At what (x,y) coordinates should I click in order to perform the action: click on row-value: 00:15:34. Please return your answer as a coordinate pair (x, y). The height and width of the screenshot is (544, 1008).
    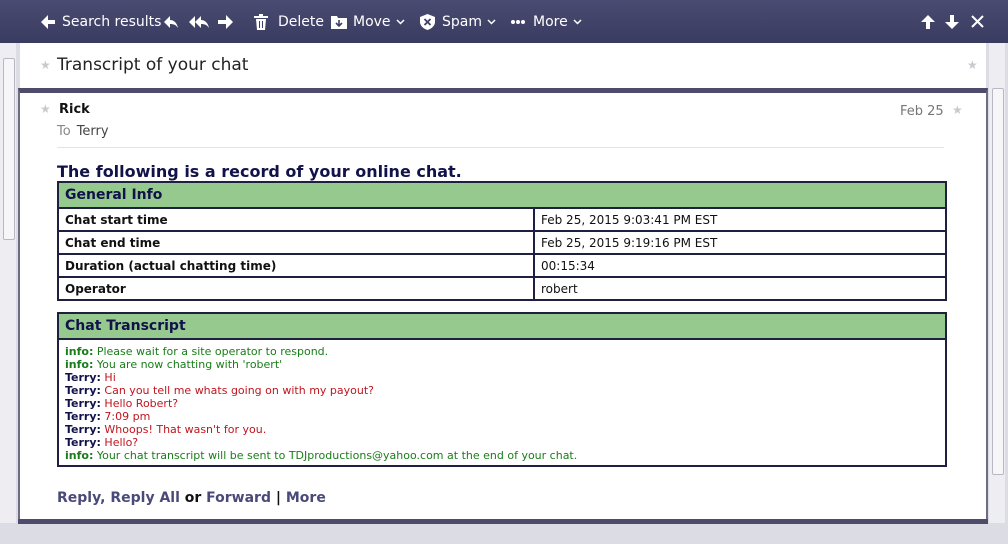
    Looking at the image, I should click on (740, 265).